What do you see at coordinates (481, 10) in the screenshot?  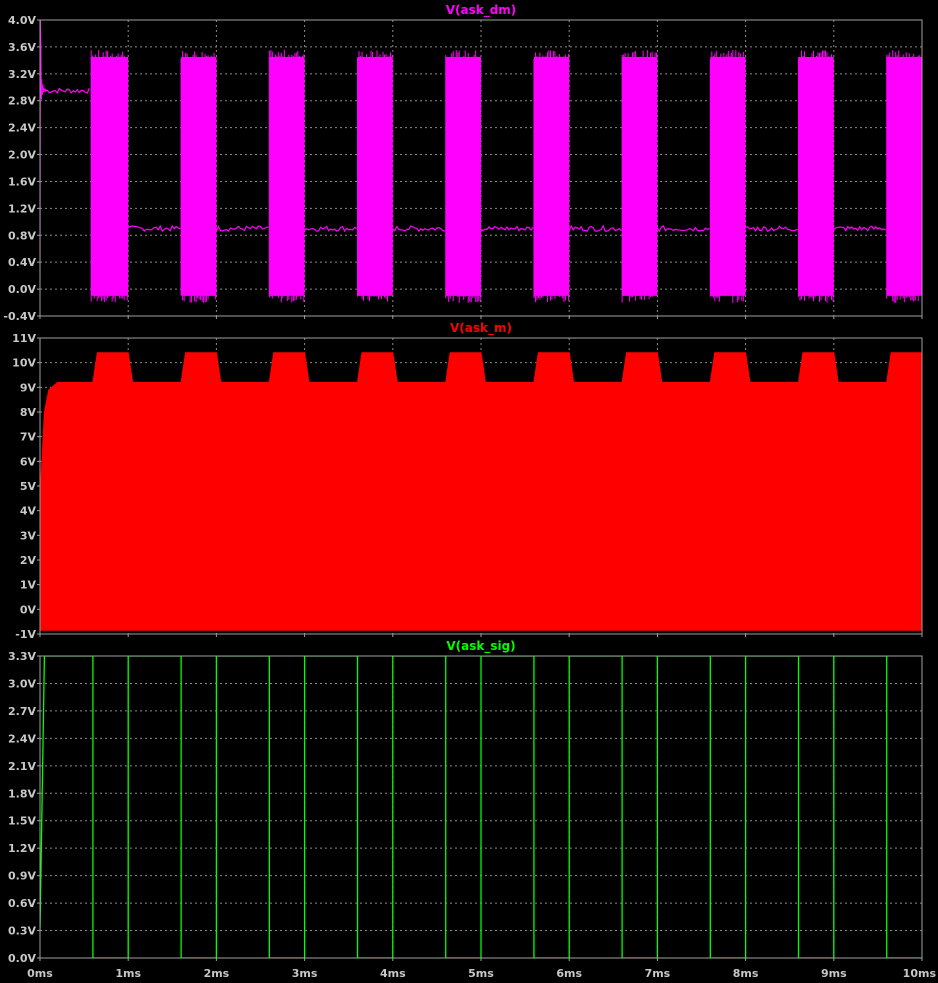 I see `trace-title: V(ask_dm)` at bounding box center [481, 10].